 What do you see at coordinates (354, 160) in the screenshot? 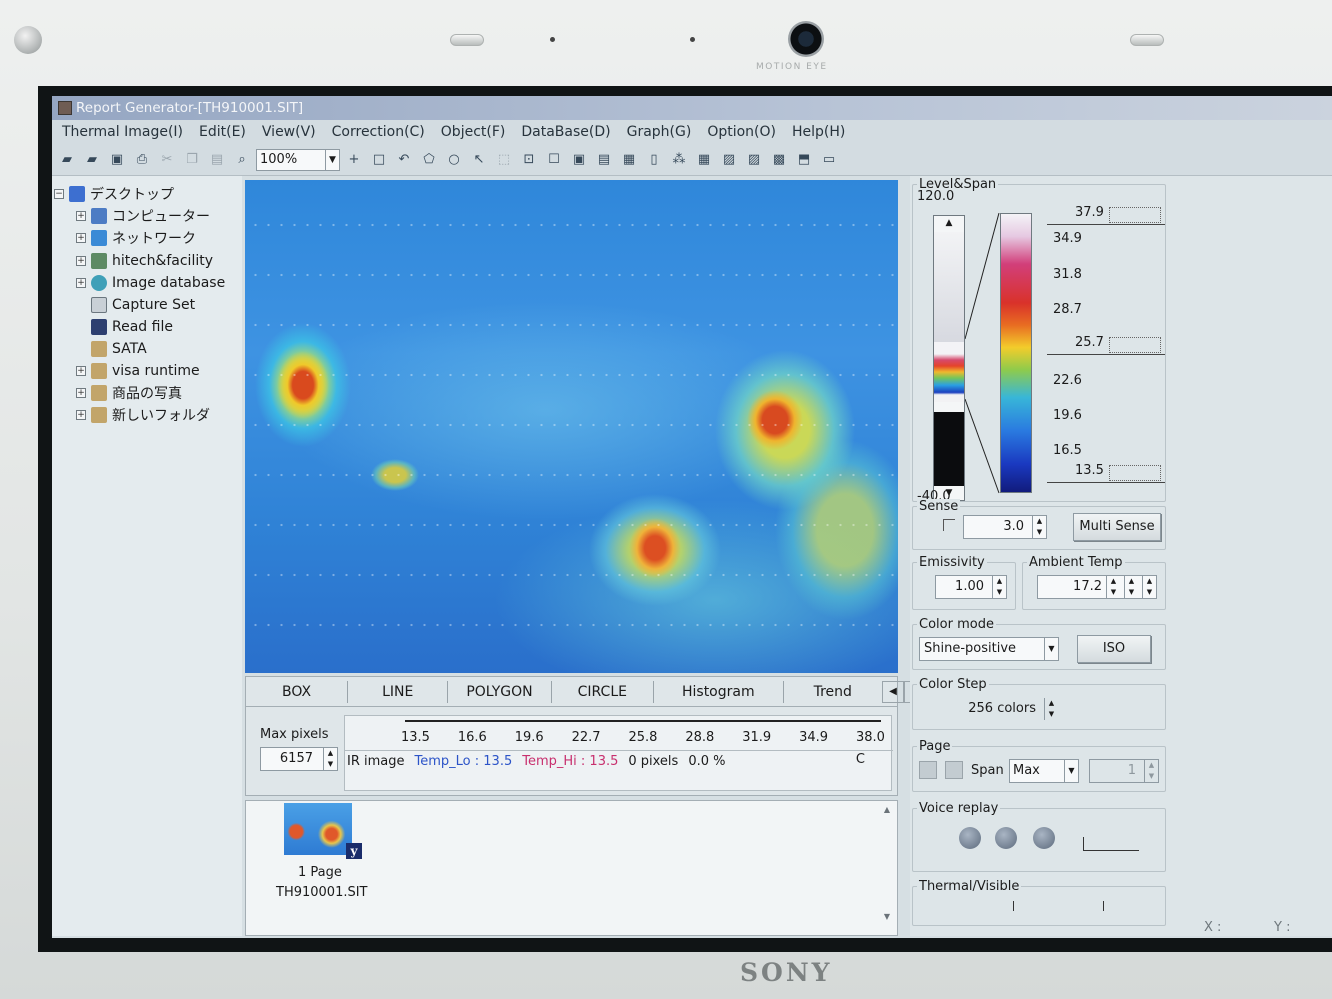
I see `crosshair-icon: +` at bounding box center [354, 160].